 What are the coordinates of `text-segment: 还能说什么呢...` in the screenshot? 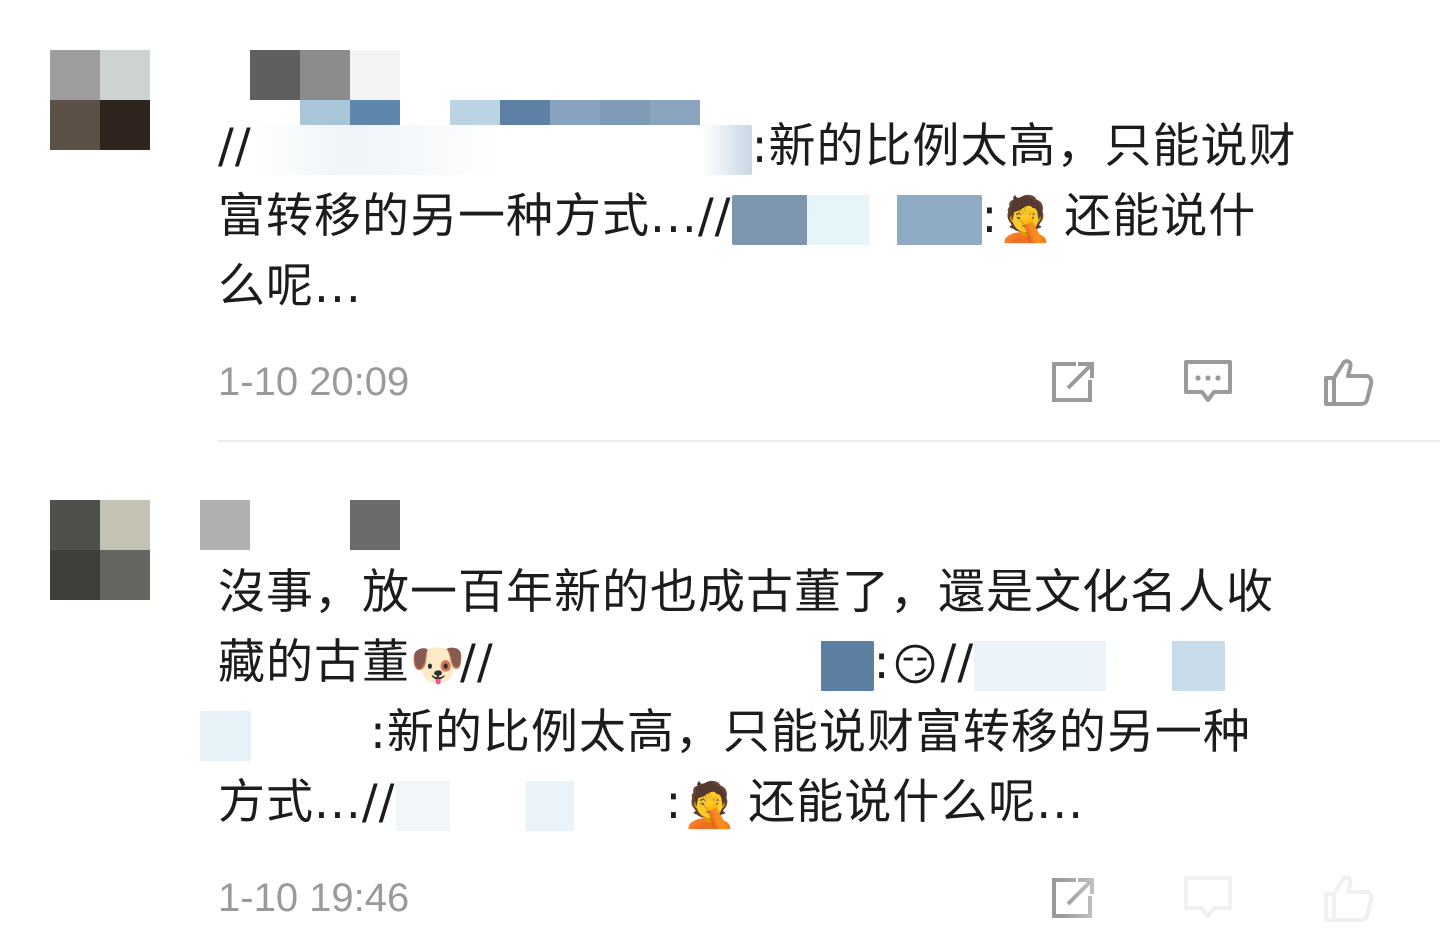 It's located at (908, 802).